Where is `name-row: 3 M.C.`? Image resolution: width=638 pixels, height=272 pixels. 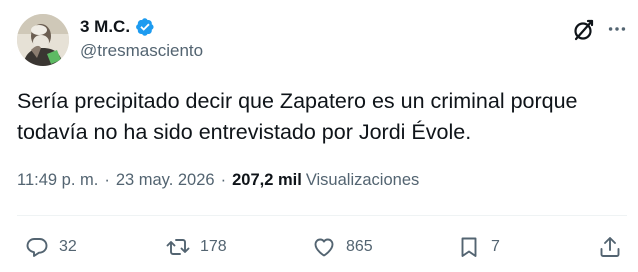 name-row: 3 M.C. is located at coordinates (117, 27).